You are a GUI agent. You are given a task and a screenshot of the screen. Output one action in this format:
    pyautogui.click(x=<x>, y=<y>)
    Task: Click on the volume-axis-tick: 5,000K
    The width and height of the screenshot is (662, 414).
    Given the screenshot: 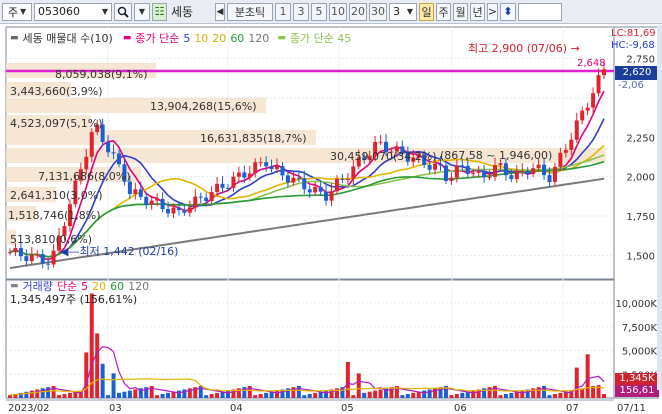 What is the action you would take?
    pyautogui.click(x=640, y=352)
    